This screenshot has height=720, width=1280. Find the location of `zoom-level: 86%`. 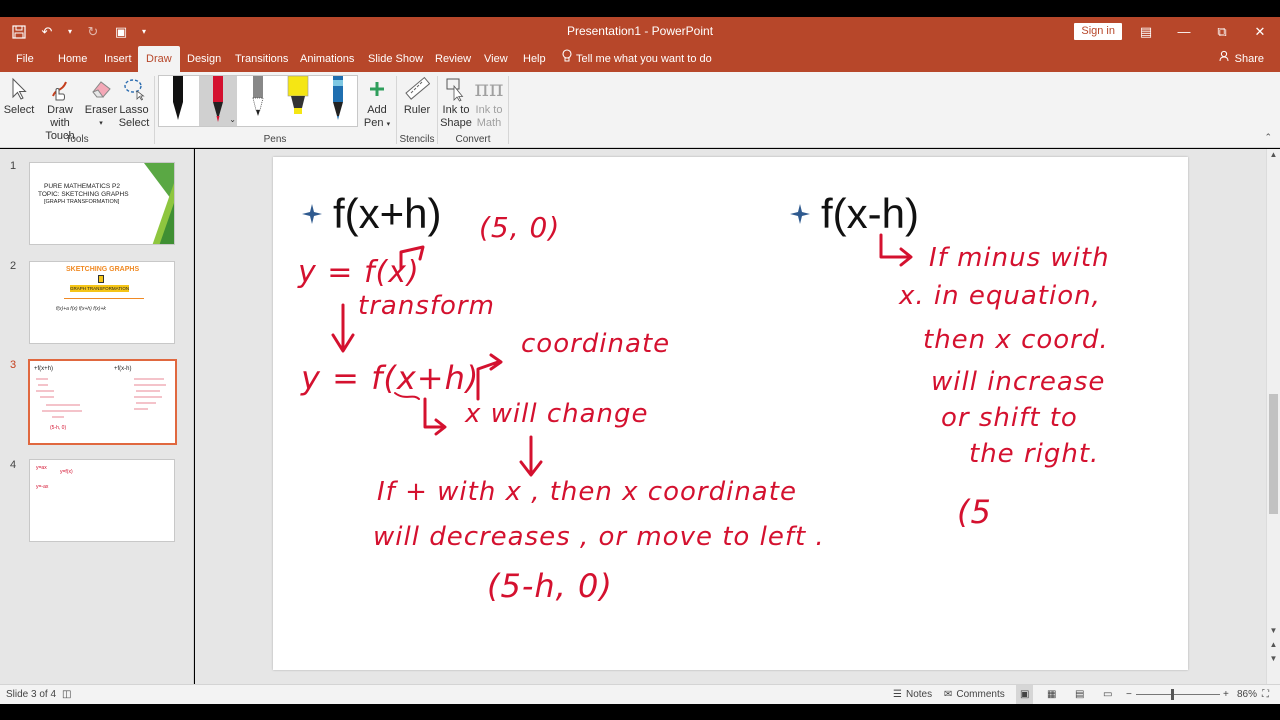

zoom-level: 86% is located at coordinates (1247, 695).